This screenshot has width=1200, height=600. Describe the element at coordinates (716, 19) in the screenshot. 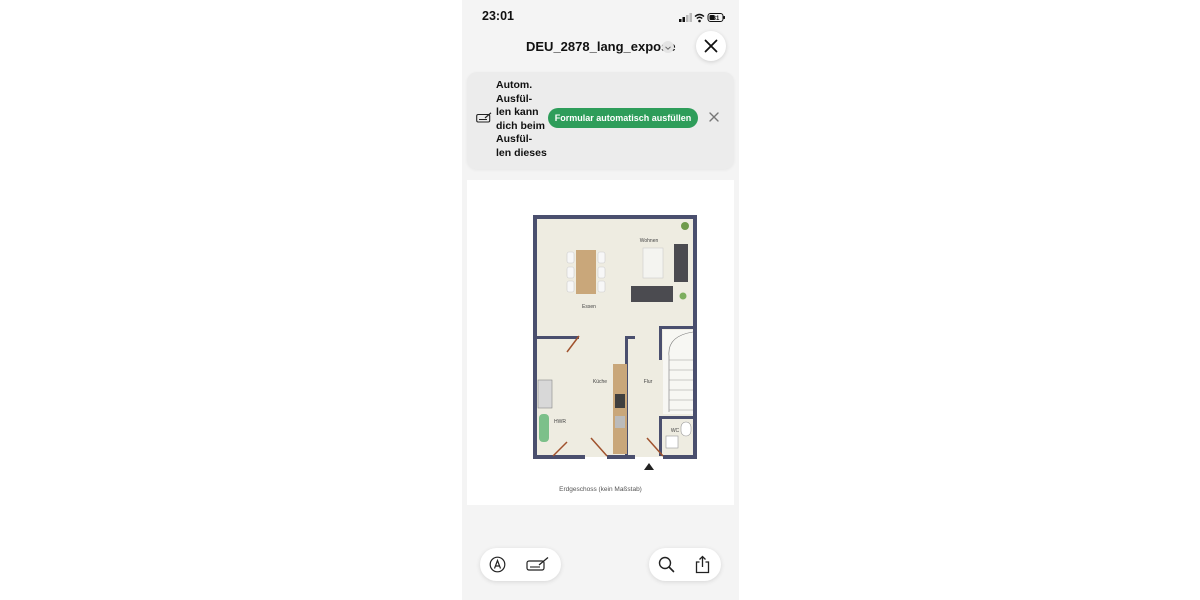

I see `battery-level: 31` at that location.